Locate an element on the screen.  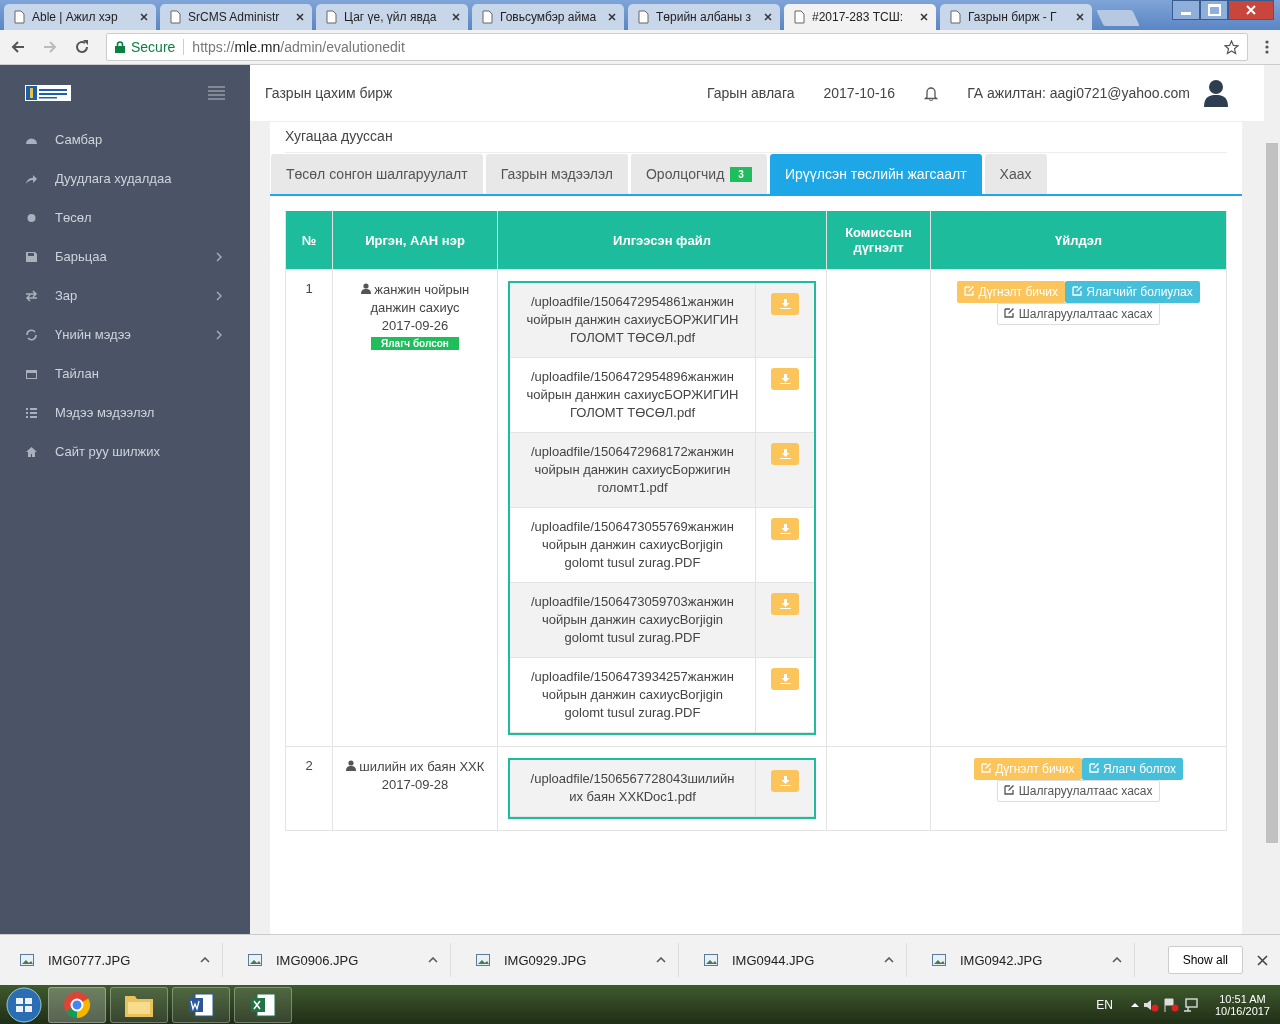
document-taskbar-icon is located at coordinates (201, 1004).